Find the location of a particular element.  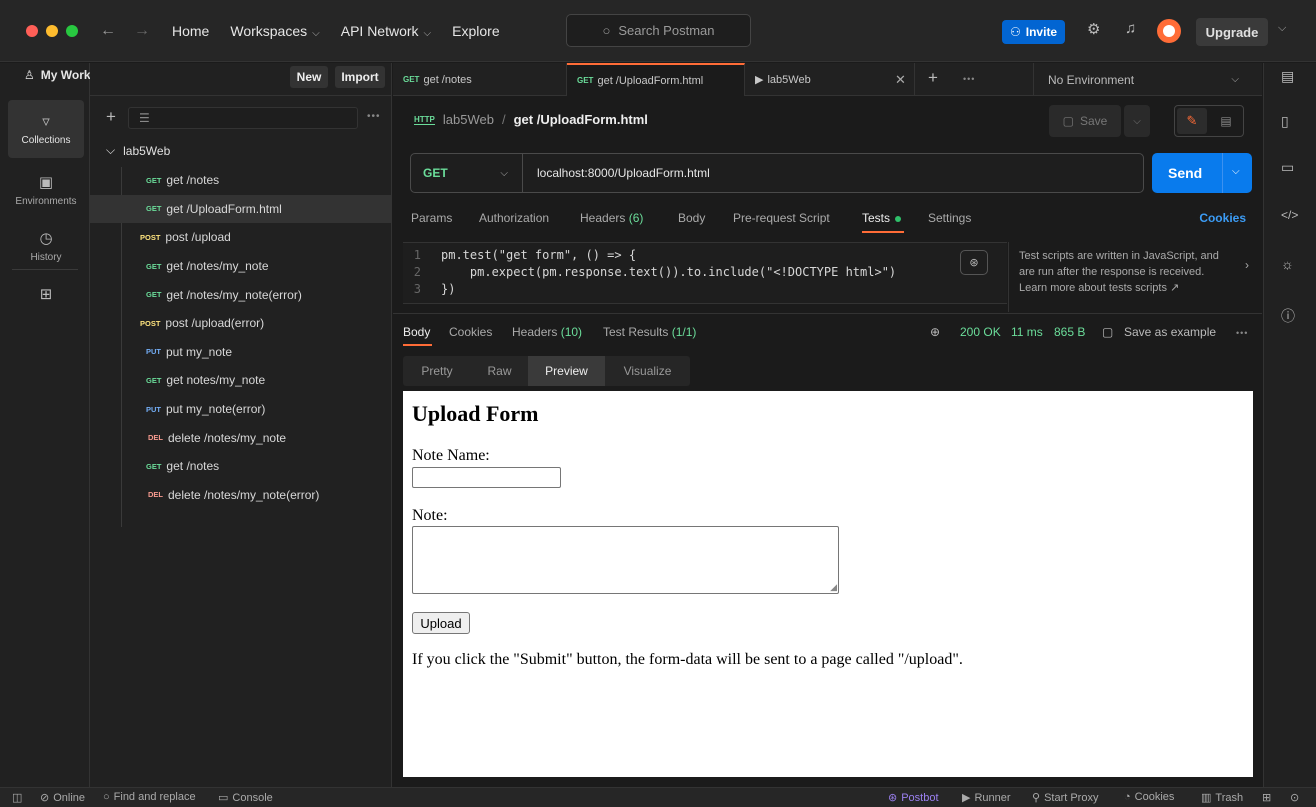

close-window-button is located at coordinates (32, 30).